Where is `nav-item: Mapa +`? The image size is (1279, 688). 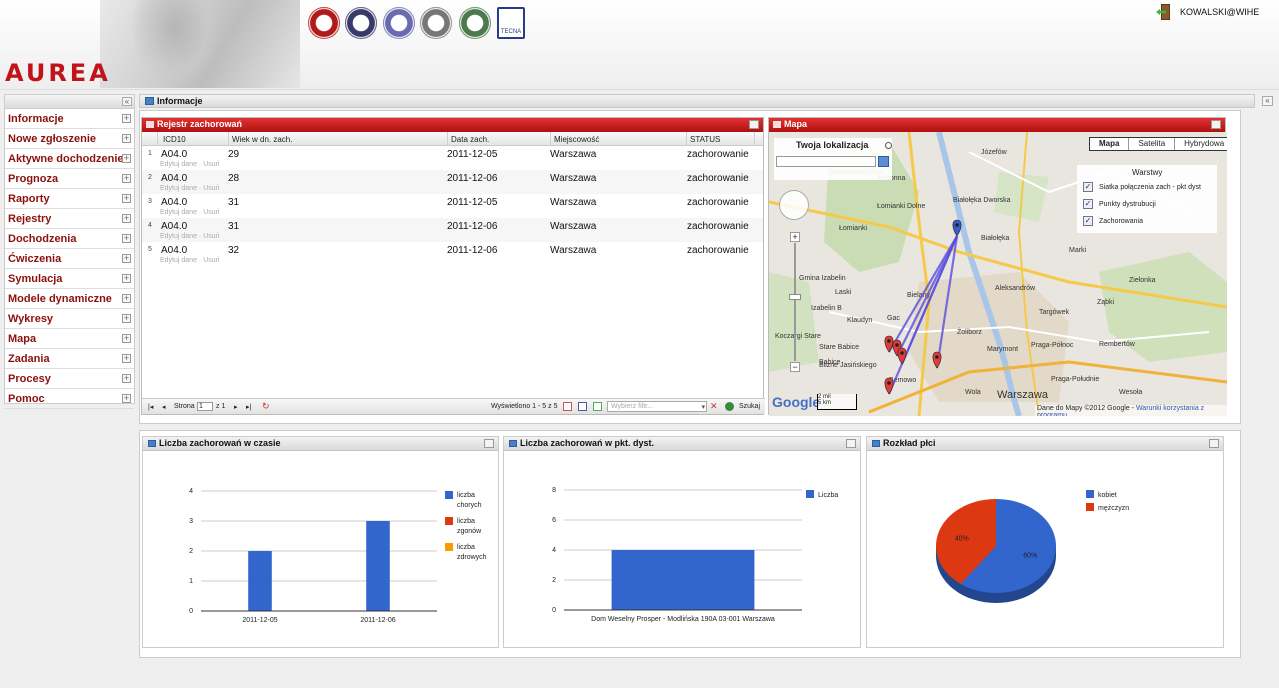
nav-item: Mapa + is located at coordinates (69, 339).